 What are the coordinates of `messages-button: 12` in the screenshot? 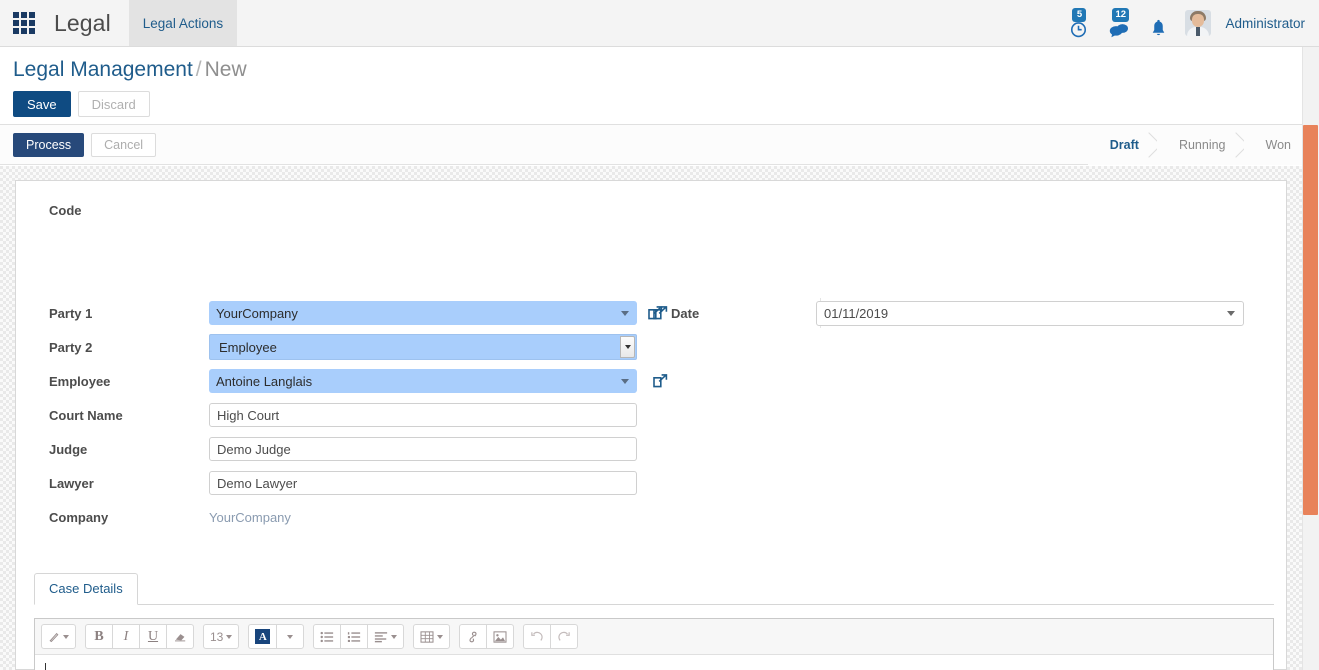 It's located at (1118, 23).